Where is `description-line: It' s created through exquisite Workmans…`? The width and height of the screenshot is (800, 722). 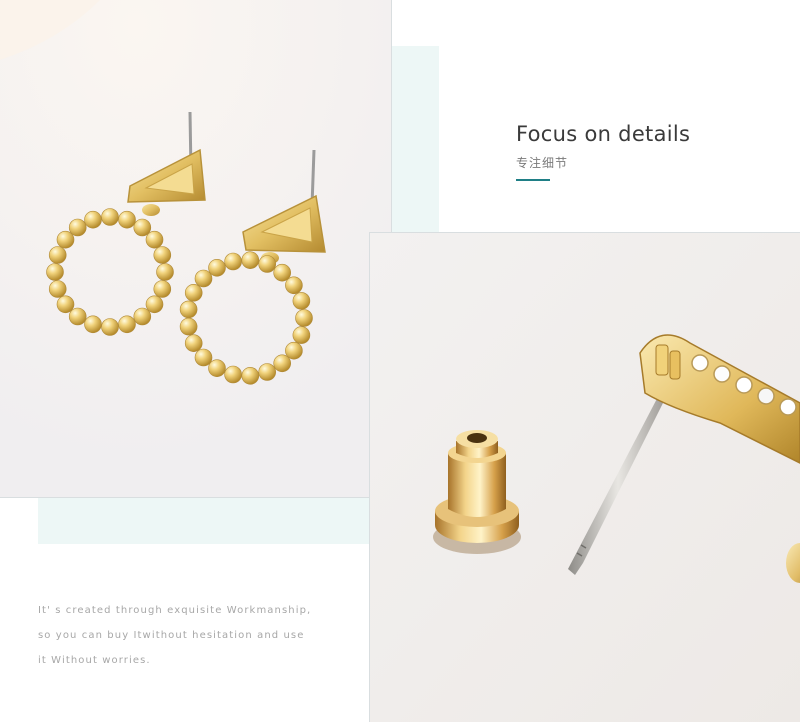 description-line: It' s created through exquisite Workmans… is located at coordinates (175, 610).